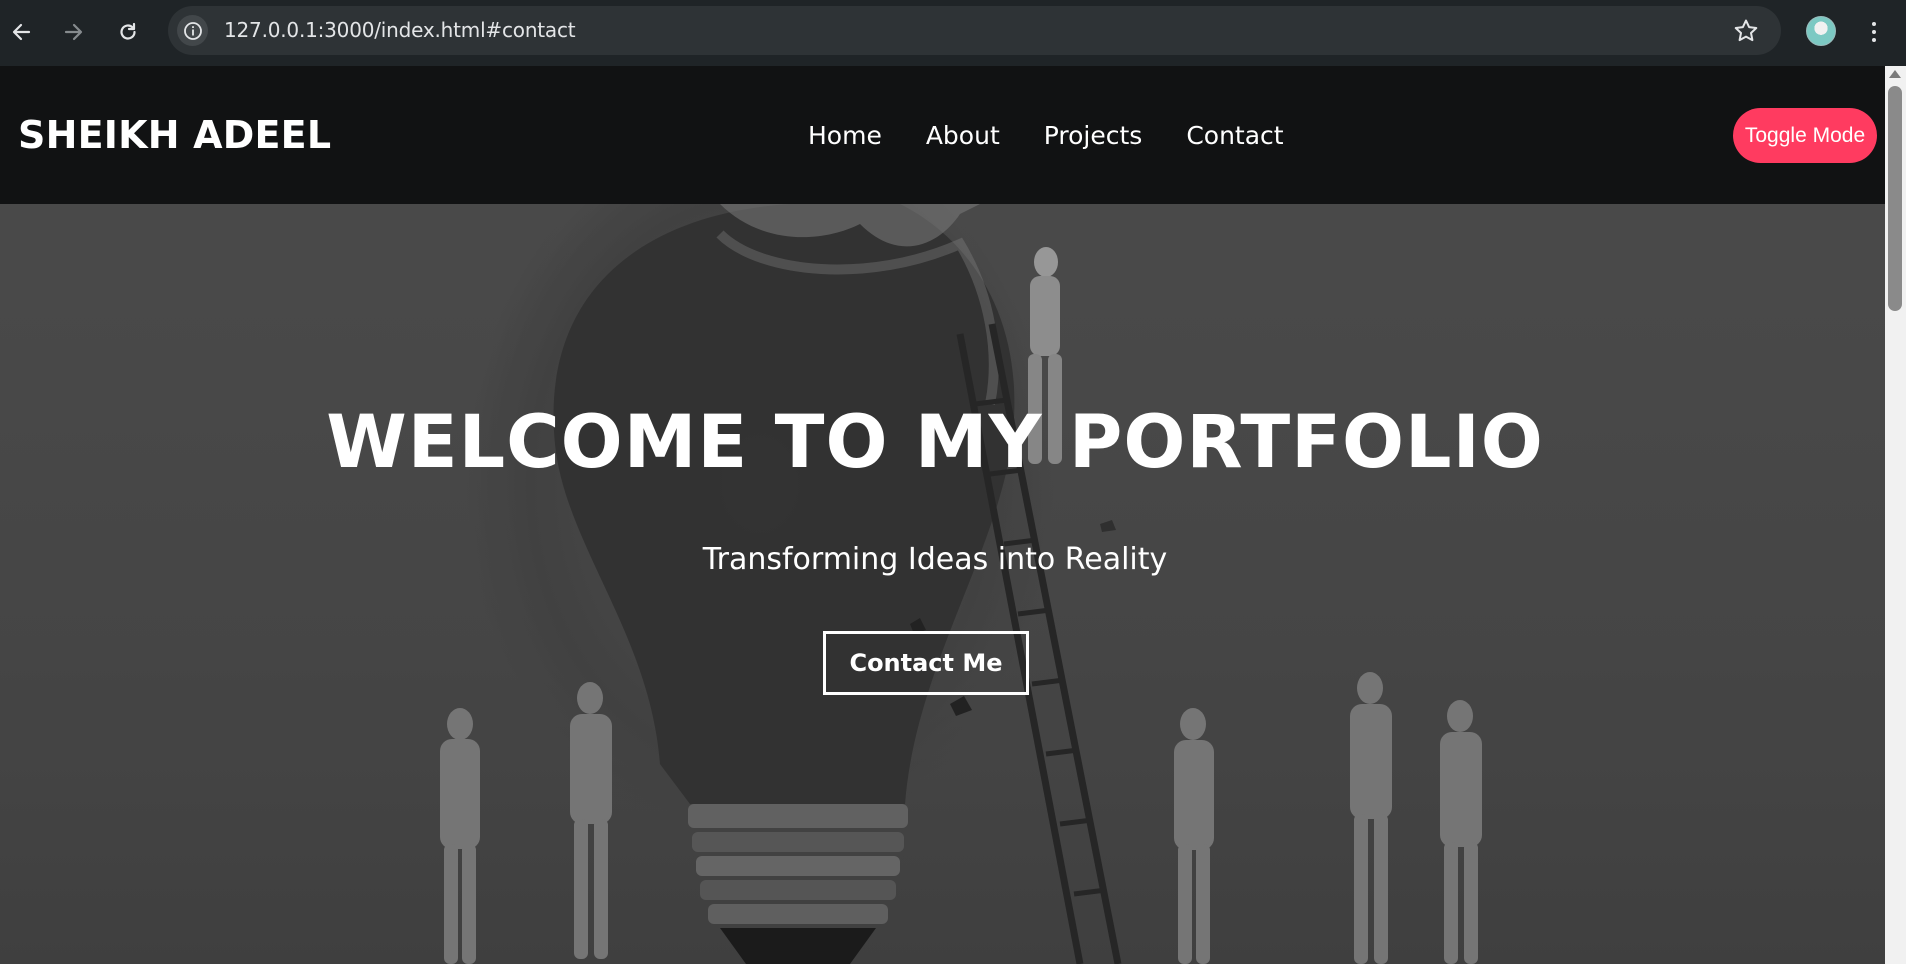 Image resolution: width=1906 pixels, height=964 pixels. What do you see at coordinates (1895, 198) in the screenshot?
I see `scroll-thumb` at bounding box center [1895, 198].